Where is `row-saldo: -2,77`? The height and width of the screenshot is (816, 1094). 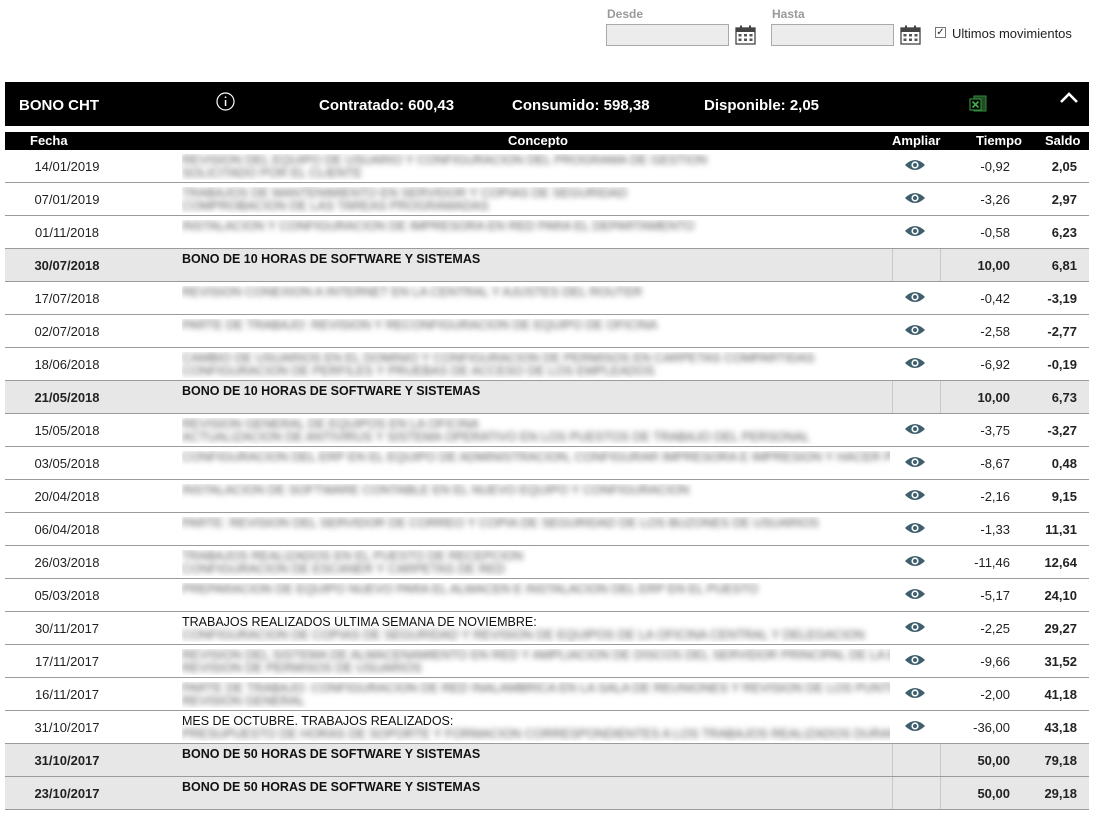
row-saldo: -2,77 is located at coordinates (1062, 331).